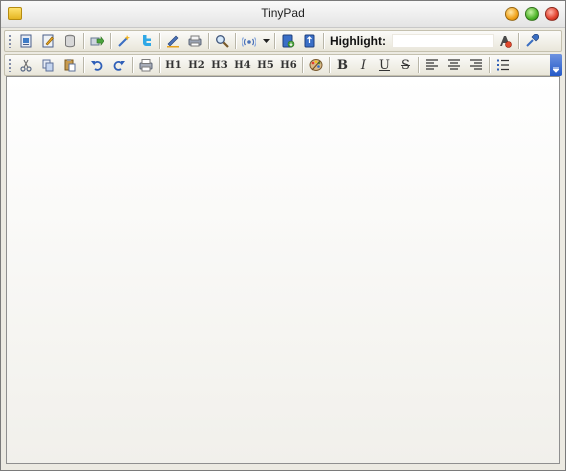  What do you see at coordinates (556, 70) in the screenshot?
I see `chevron-down-icon` at bounding box center [556, 70].